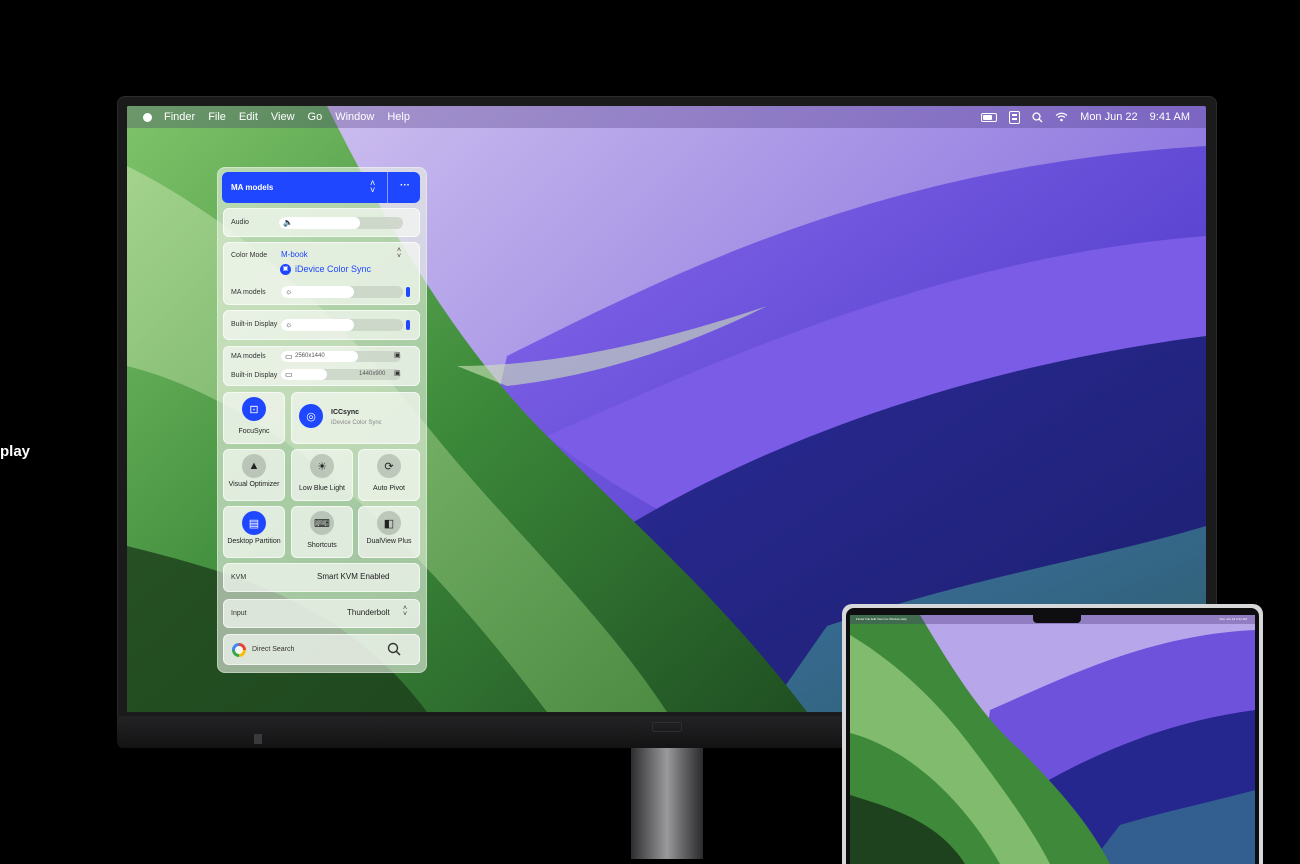  I want to click on more-options-button: ···, so click(405, 185).